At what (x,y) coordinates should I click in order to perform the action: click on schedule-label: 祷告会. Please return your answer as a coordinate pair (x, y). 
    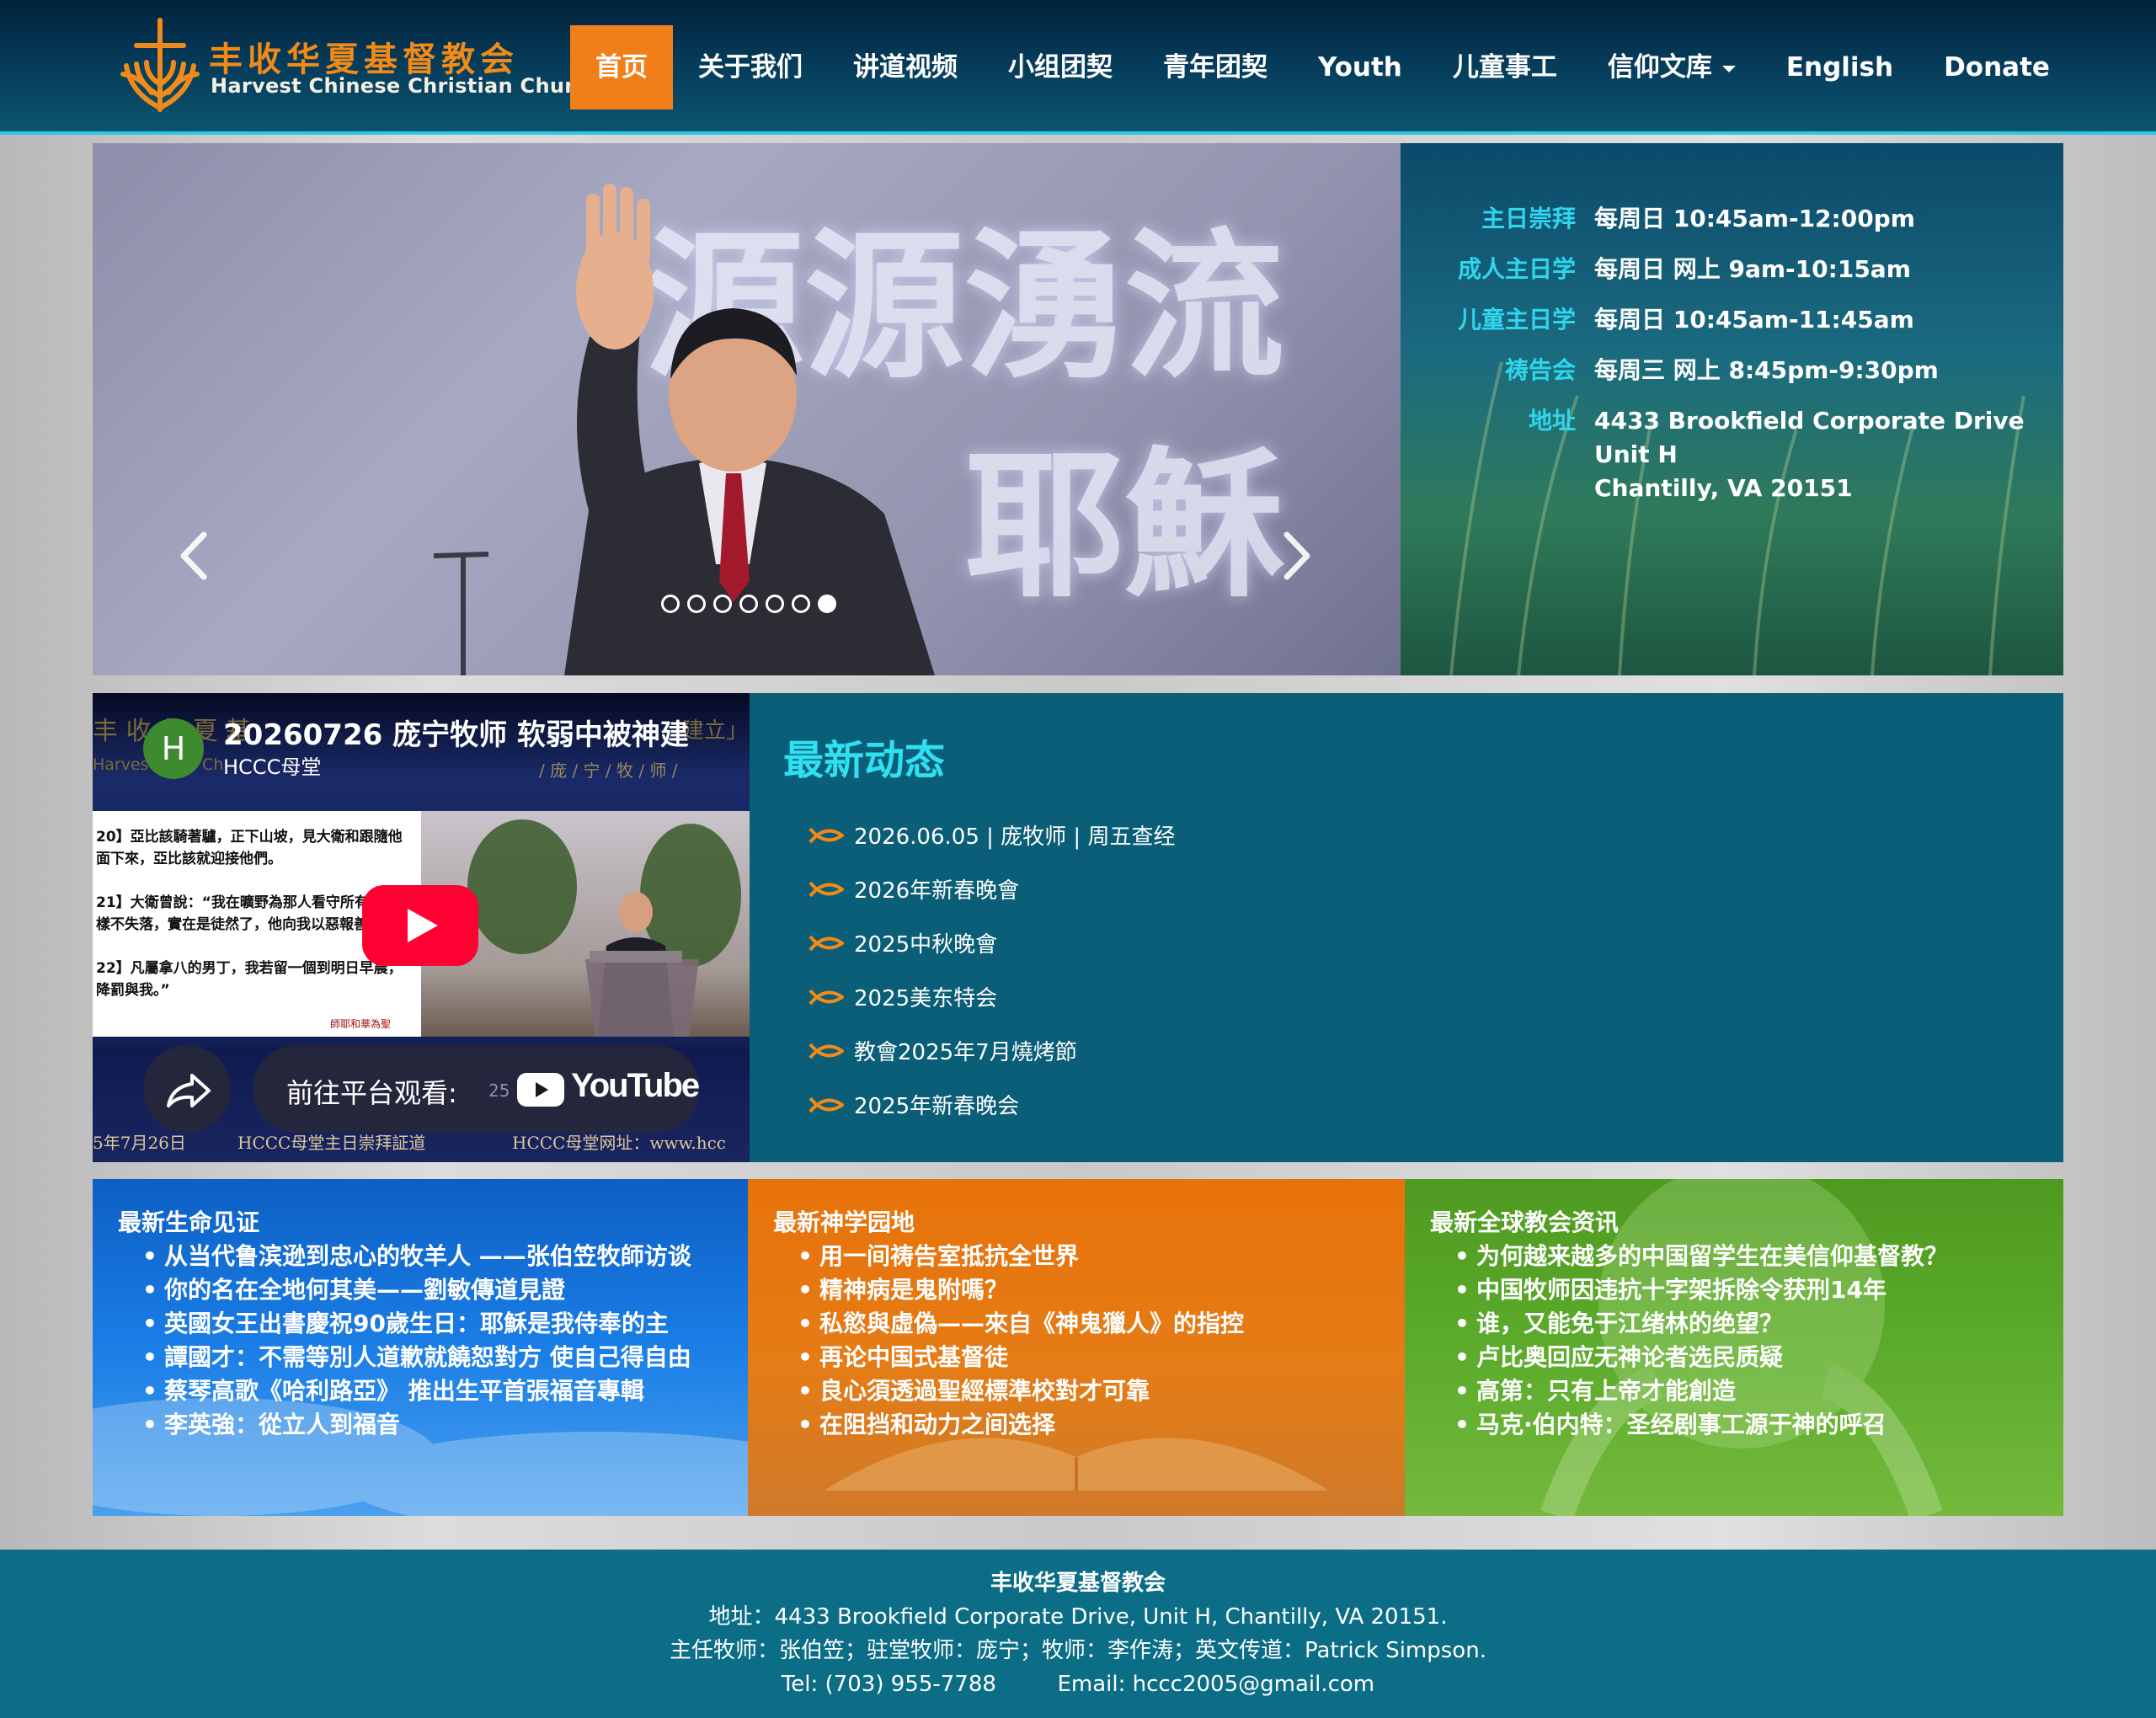
    Looking at the image, I should click on (1540, 370).